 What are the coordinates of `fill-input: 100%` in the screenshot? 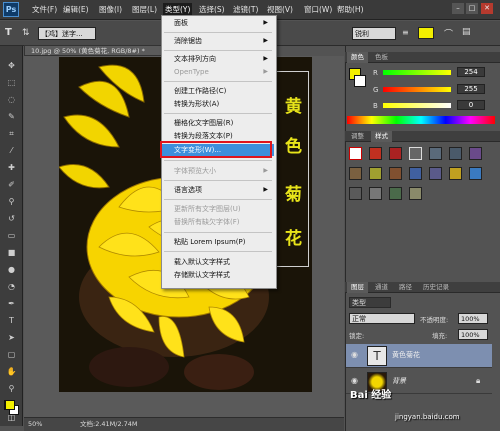 It's located at (473, 334).